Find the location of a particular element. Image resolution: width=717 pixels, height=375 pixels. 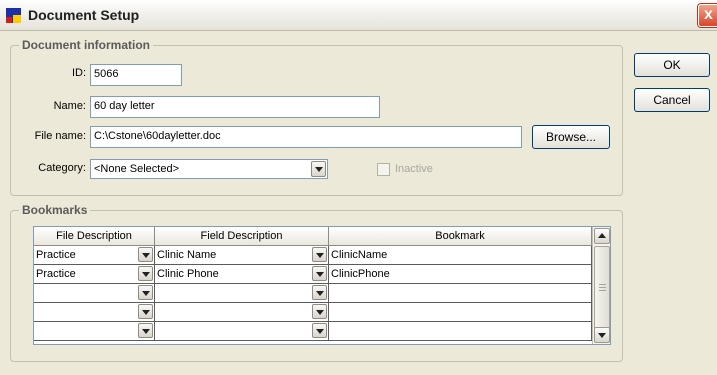

id-field: 5066 is located at coordinates (136, 75).